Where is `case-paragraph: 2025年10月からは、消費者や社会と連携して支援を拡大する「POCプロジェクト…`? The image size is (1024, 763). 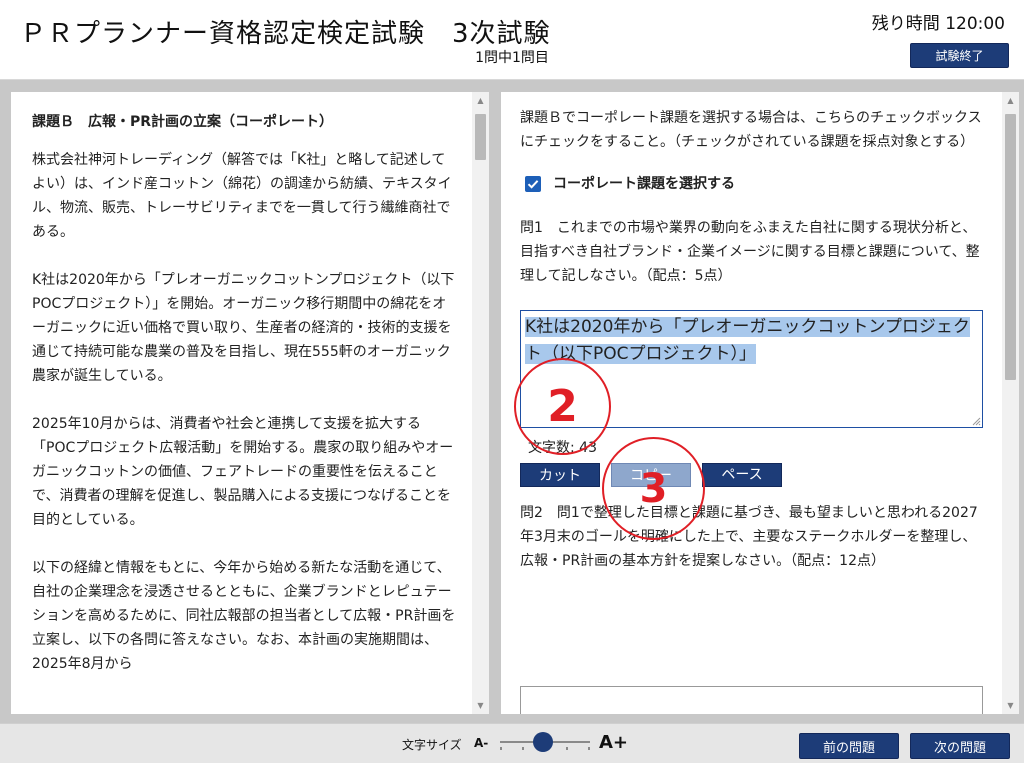 case-paragraph: 2025年10月からは、消費者や社会と連携して支援を拡大する「POCプロジェクト… is located at coordinates (243, 472).